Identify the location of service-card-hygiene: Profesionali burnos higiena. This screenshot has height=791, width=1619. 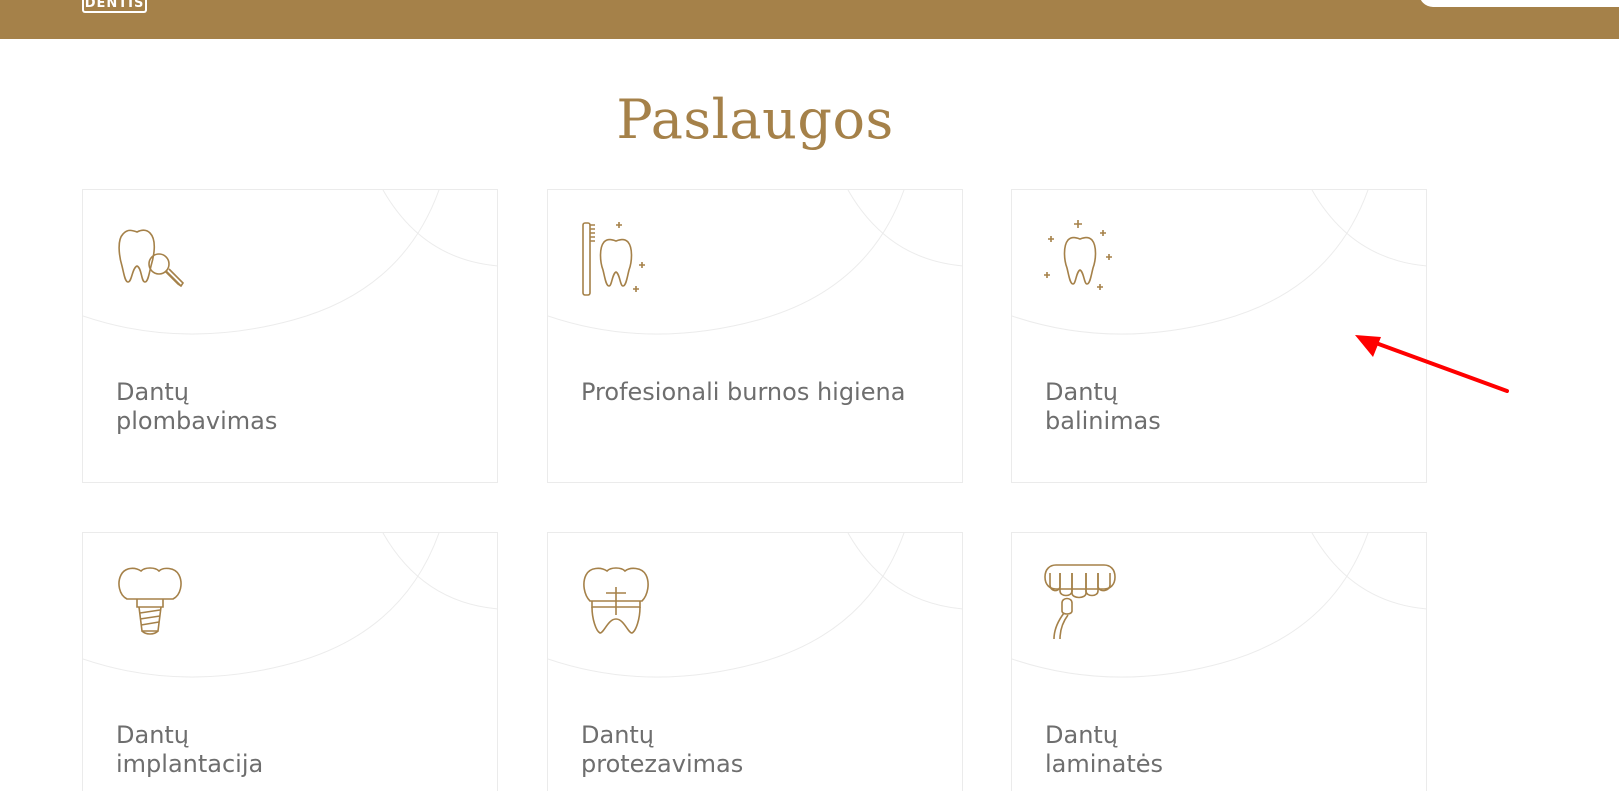
(755, 336).